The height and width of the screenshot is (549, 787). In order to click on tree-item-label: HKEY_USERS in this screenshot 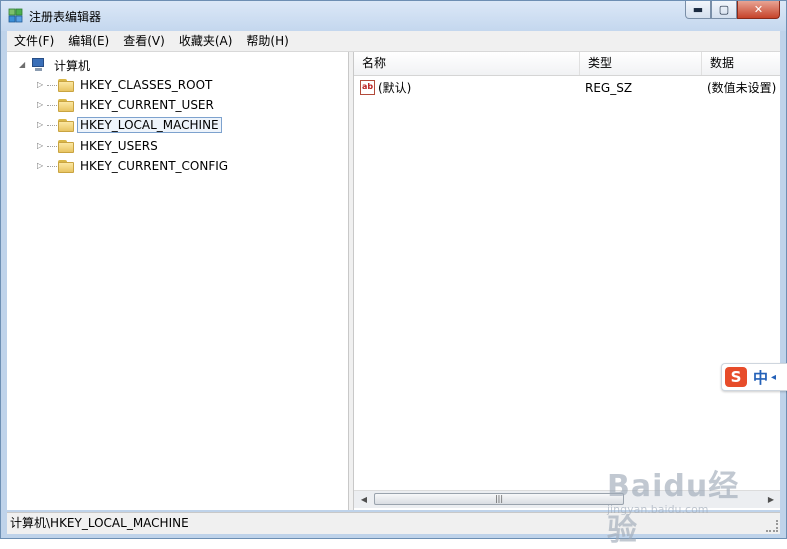, I will do `click(119, 145)`.